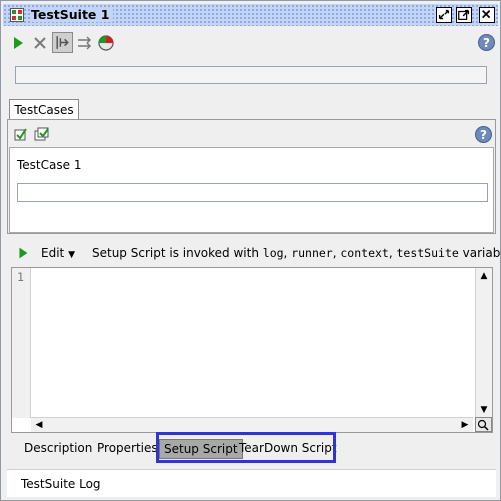  Describe the element at coordinates (464, 15) in the screenshot. I see `maximize-icon` at that location.